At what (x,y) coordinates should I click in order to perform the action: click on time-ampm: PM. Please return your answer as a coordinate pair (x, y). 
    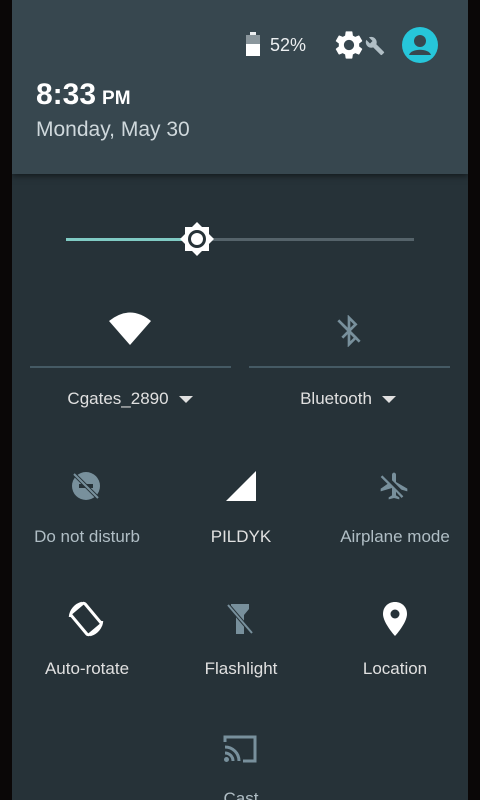
    Looking at the image, I should click on (116, 98).